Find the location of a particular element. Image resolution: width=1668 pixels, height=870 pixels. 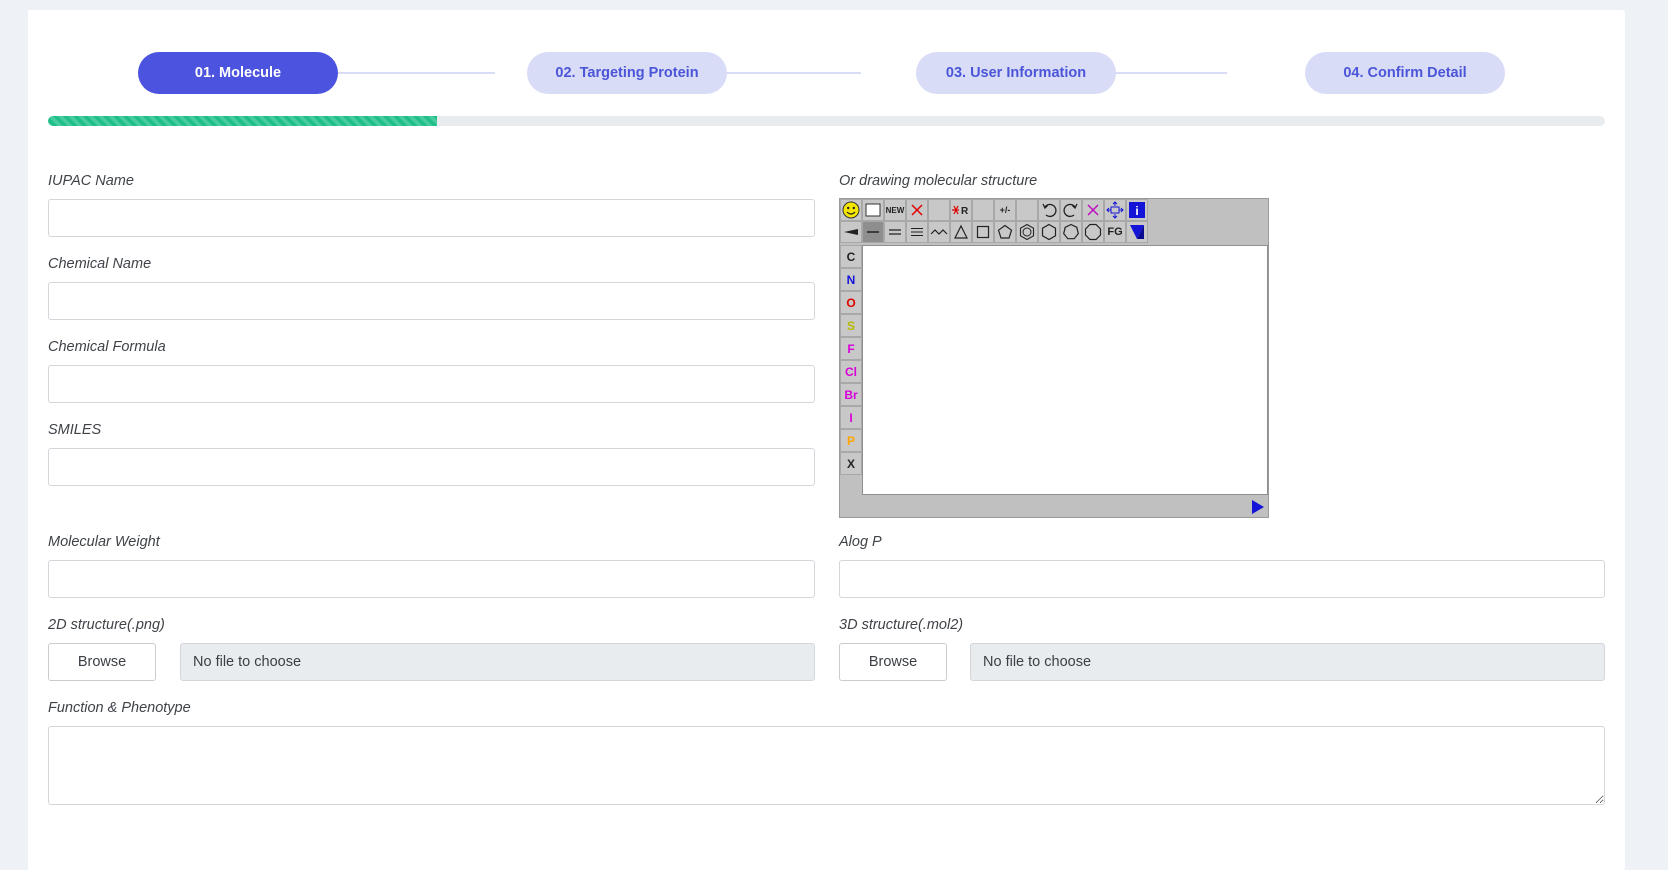

atom-button-p: P is located at coordinates (851, 440).